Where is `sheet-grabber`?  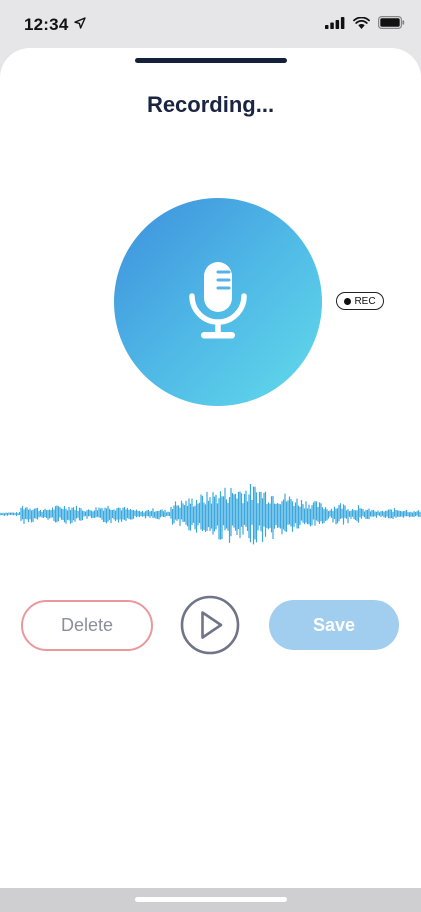
sheet-grabber is located at coordinates (211, 60).